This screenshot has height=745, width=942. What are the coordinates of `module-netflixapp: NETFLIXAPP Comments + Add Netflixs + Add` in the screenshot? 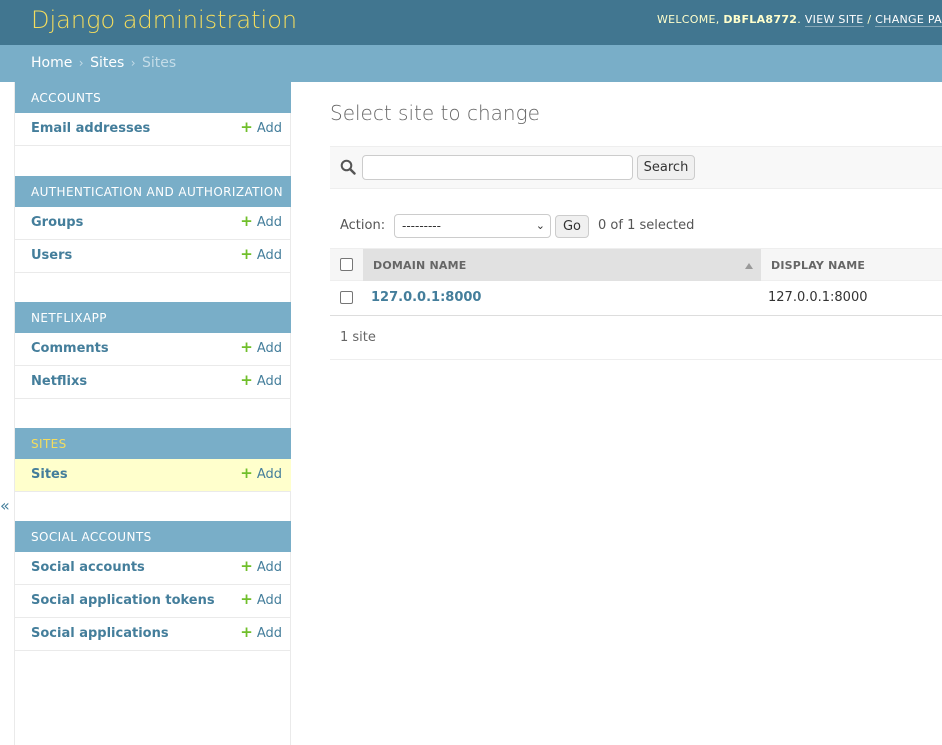 It's located at (153, 350).